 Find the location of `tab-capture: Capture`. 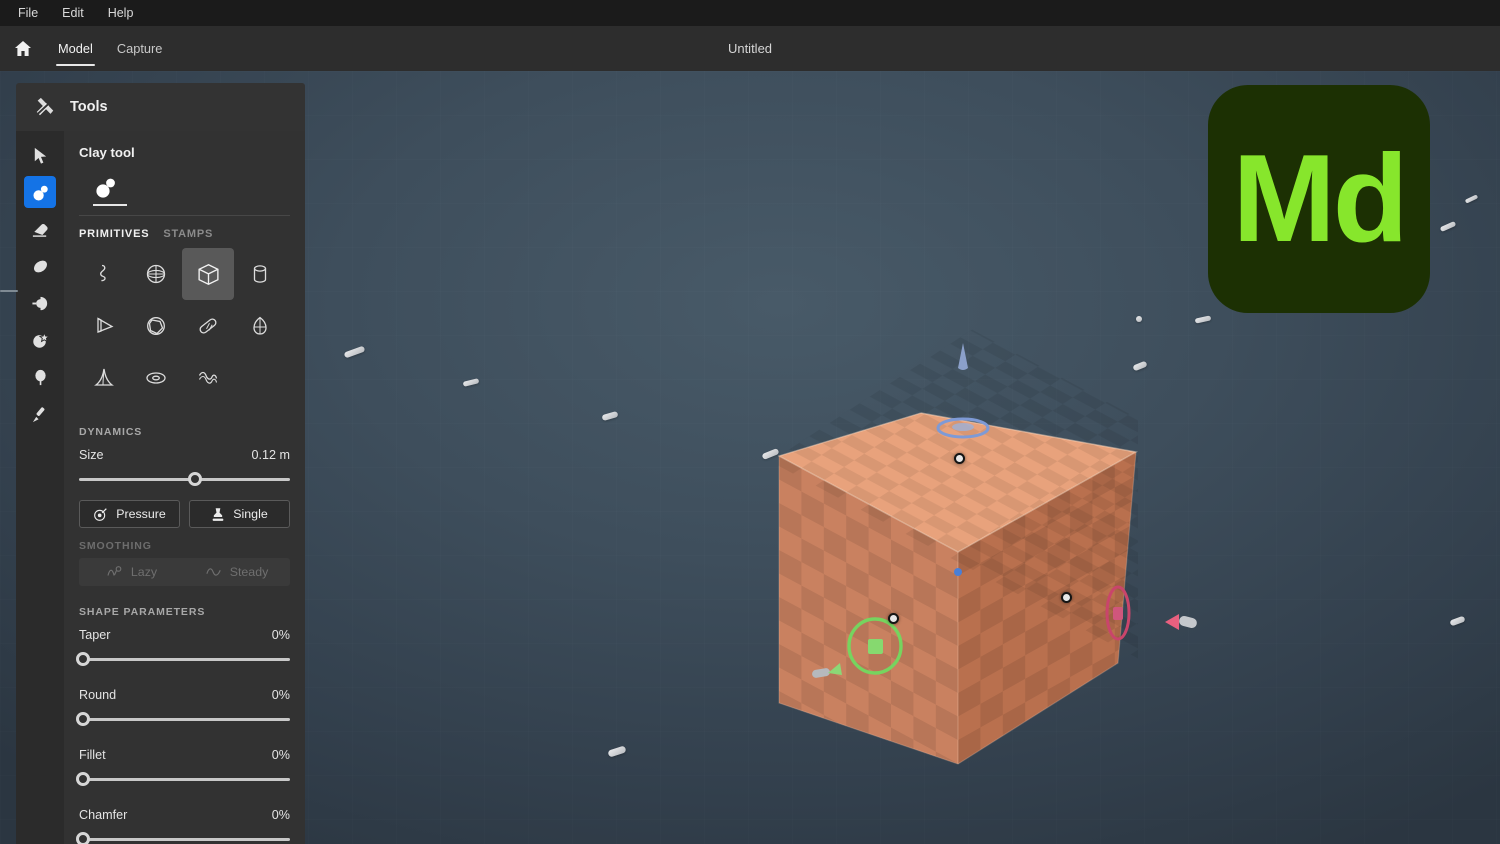

tab-capture: Capture is located at coordinates (140, 48).